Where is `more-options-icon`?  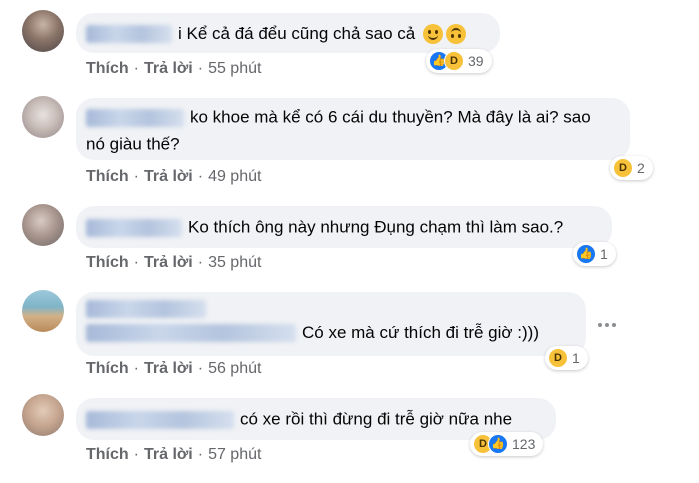
more-options-icon is located at coordinates (609, 325).